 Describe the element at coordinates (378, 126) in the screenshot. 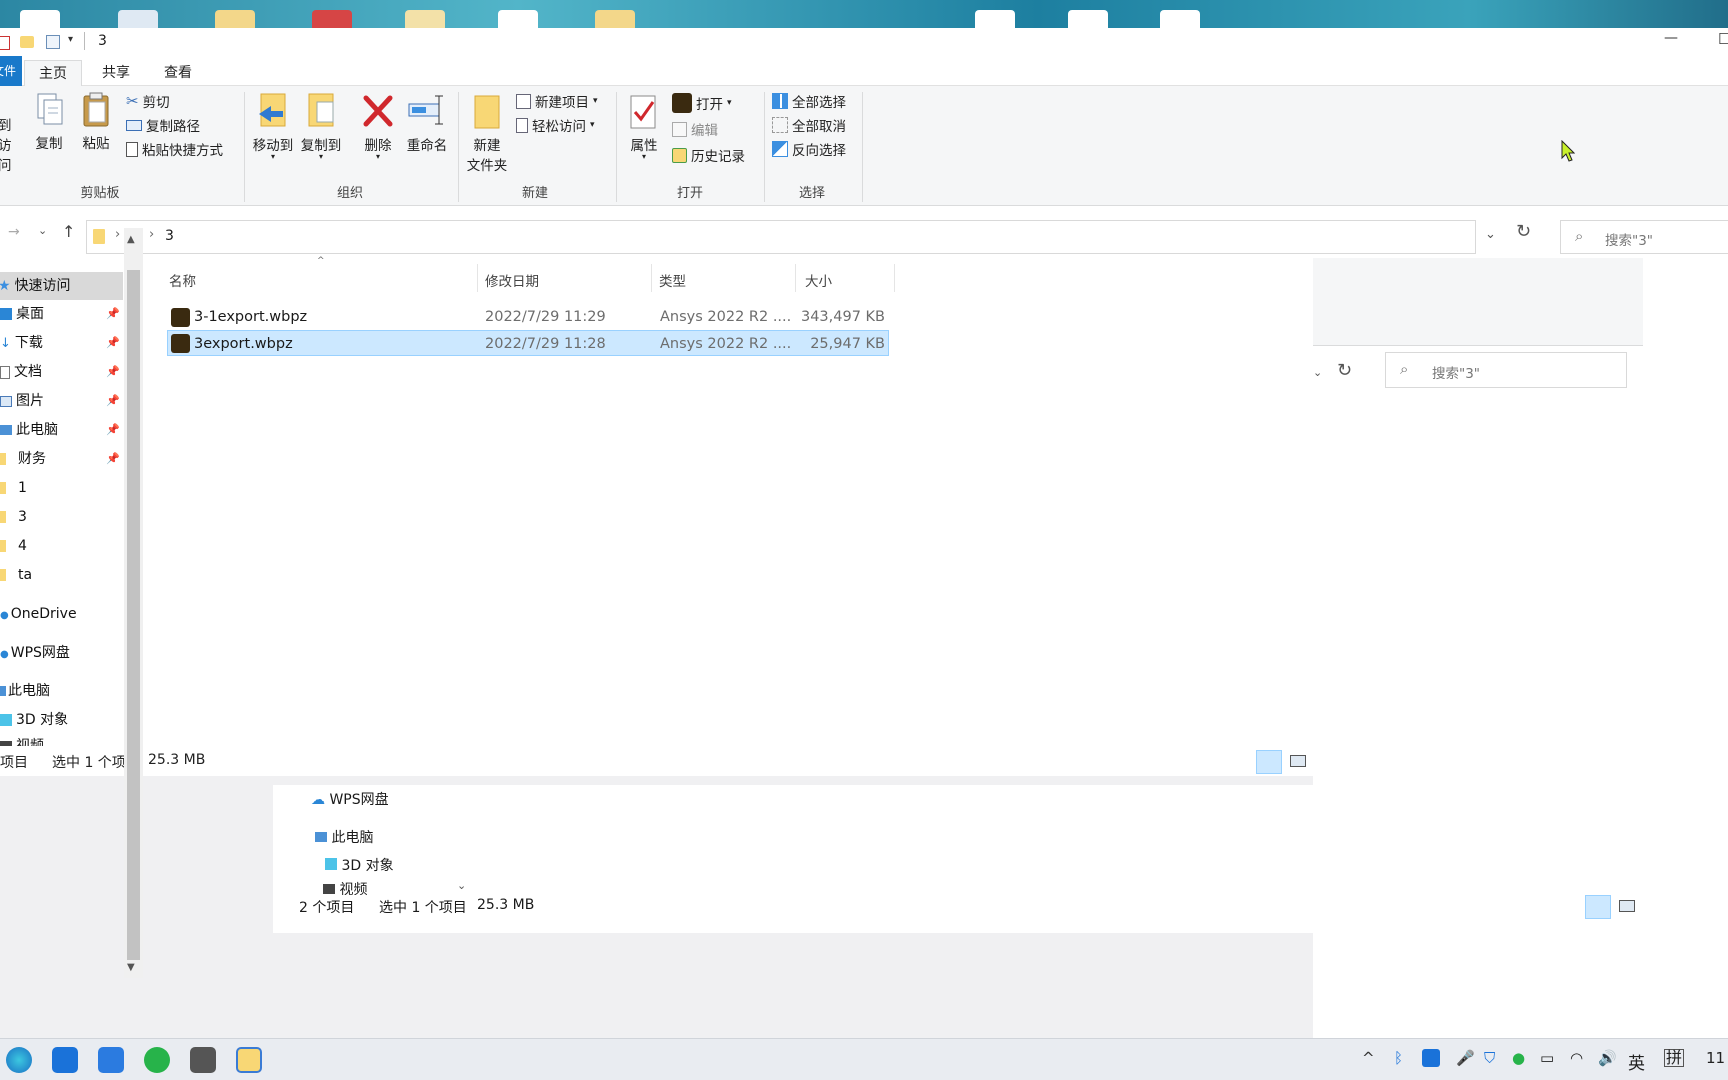

I see `delete-button: 删除 ▾` at that location.